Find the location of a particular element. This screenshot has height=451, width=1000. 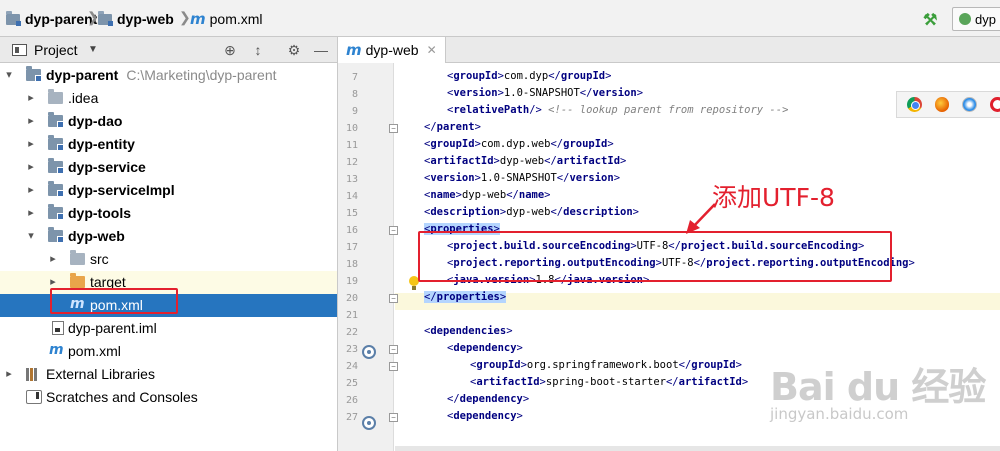

line-number: 8 is located at coordinates (354, 94).